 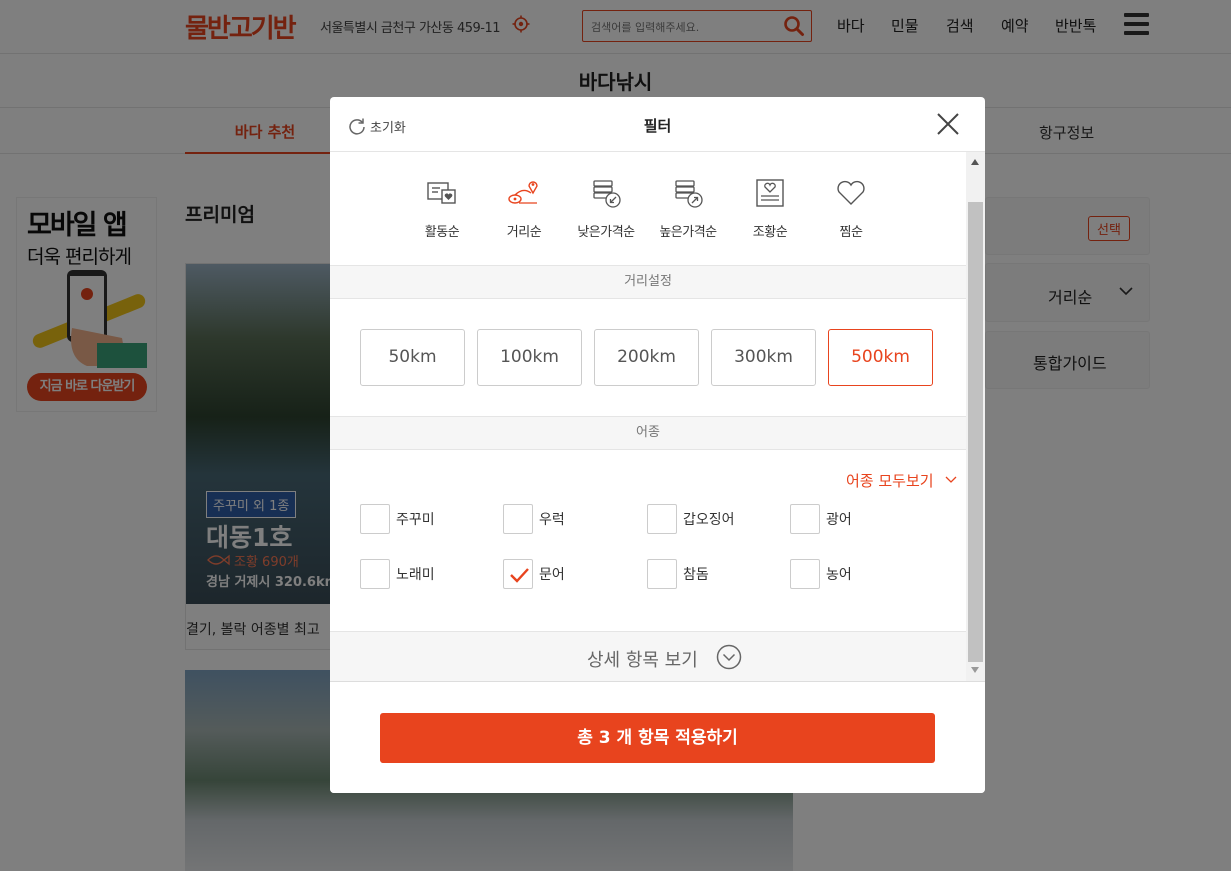 What do you see at coordinates (860, 574) in the screenshot?
I see `fish-checkbox-nongeo: 농어` at bounding box center [860, 574].